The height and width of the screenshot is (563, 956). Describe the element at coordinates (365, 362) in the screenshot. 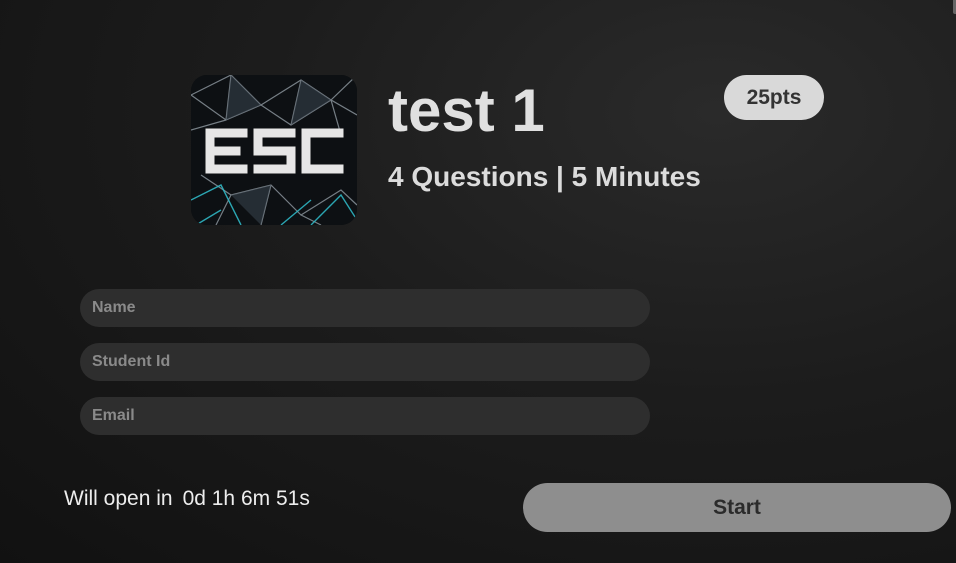

I see `student-id-input` at that location.